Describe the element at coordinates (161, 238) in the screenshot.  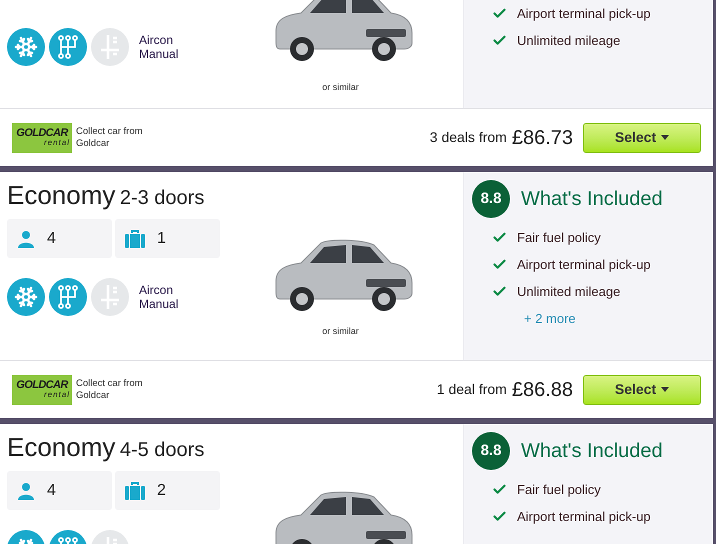
I see `spec-value: 1` at that location.